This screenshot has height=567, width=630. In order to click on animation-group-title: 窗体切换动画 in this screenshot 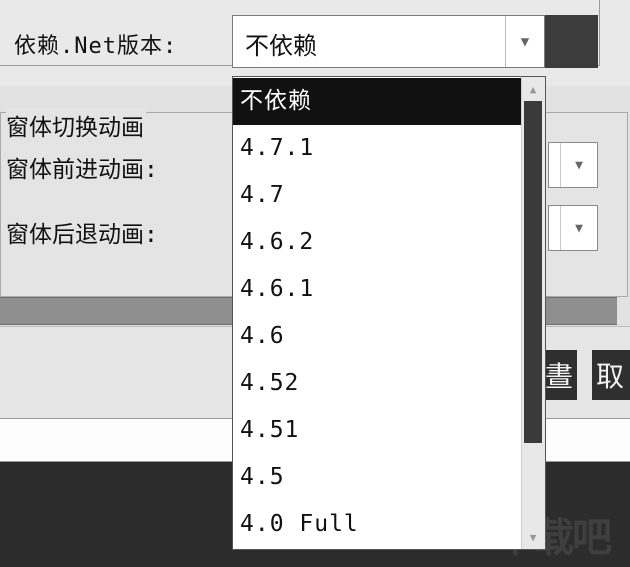, I will do `click(76, 125)`.